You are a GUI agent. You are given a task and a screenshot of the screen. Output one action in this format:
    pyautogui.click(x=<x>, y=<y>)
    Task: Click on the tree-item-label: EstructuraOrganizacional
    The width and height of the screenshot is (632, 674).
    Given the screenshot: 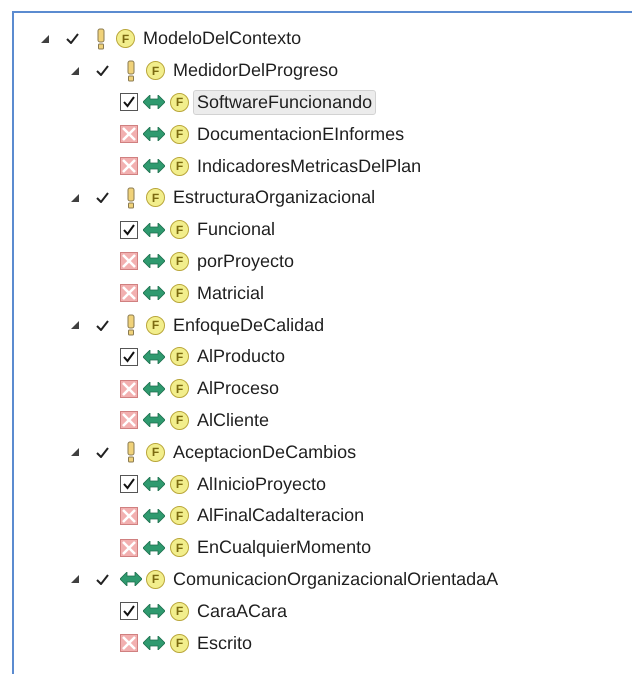 What is the action you would take?
    pyautogui.click(x=274, y=197)
    